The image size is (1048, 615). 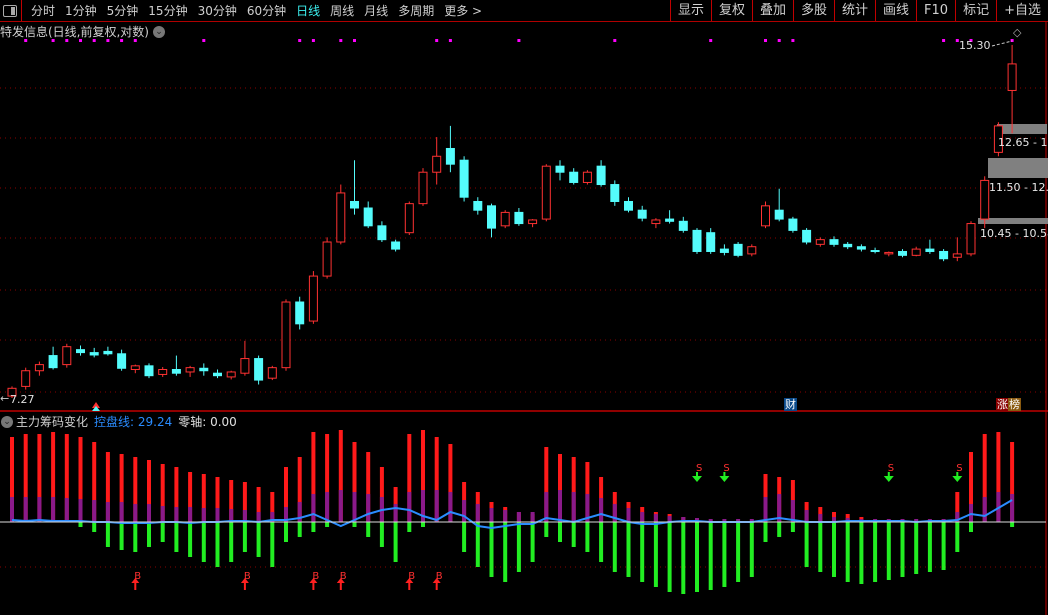 I want to click on period-5min: 5分钟, so click(x=123, y=10).